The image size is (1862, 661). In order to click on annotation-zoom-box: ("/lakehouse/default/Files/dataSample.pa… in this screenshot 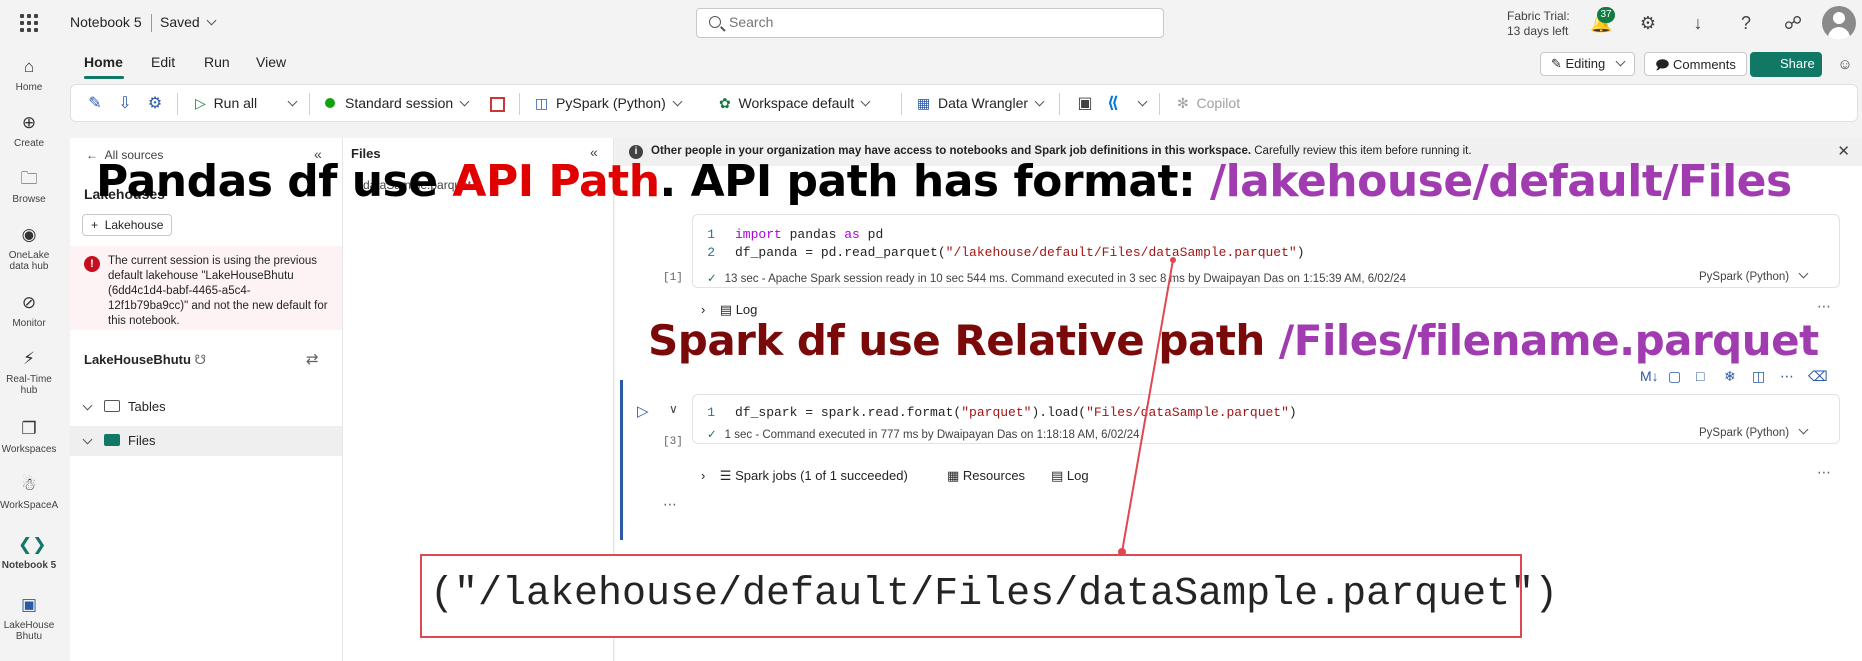, I will do `click(989, 596)`.